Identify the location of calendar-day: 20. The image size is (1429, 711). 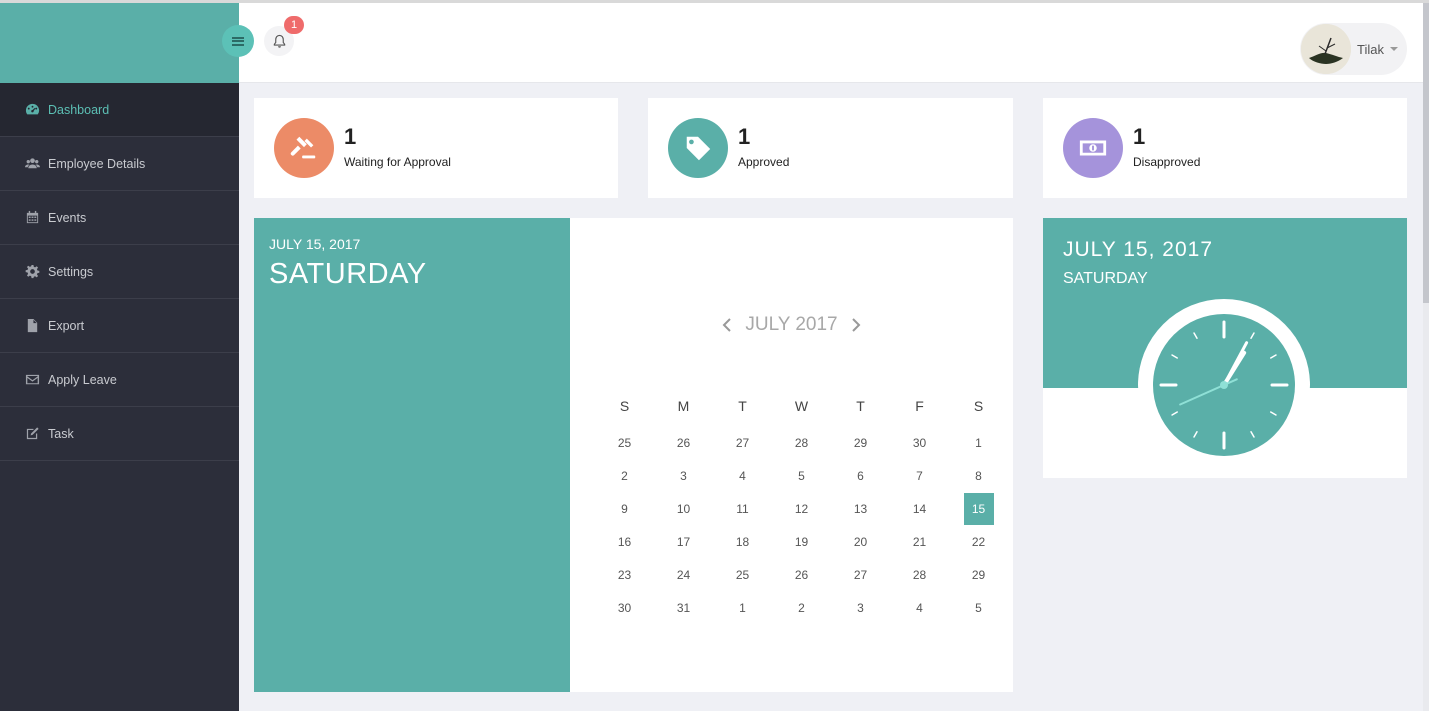
(860, 541).